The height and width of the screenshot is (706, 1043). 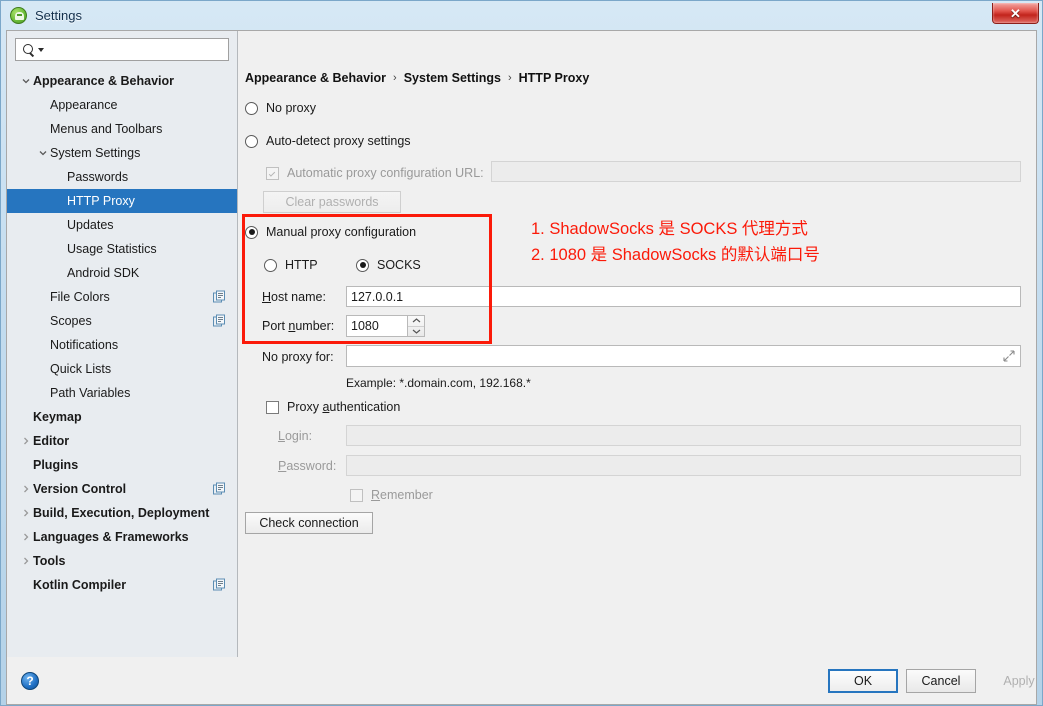 What do you see at coordinates (683, 356) in the screenshot?
I see `no-proxy-for-input` at bounding box center [683, 356].